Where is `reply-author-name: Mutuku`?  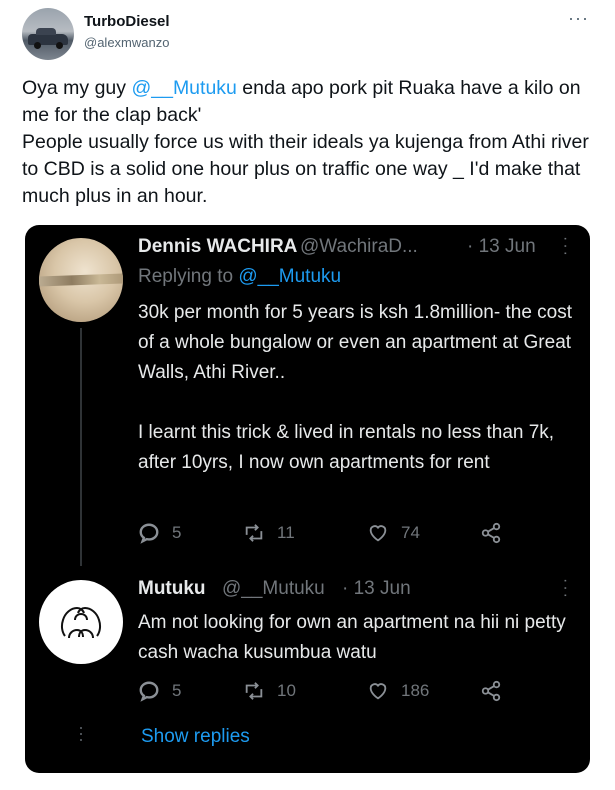 reply-author-name: Mutuku is located at coordinates (172, 589).